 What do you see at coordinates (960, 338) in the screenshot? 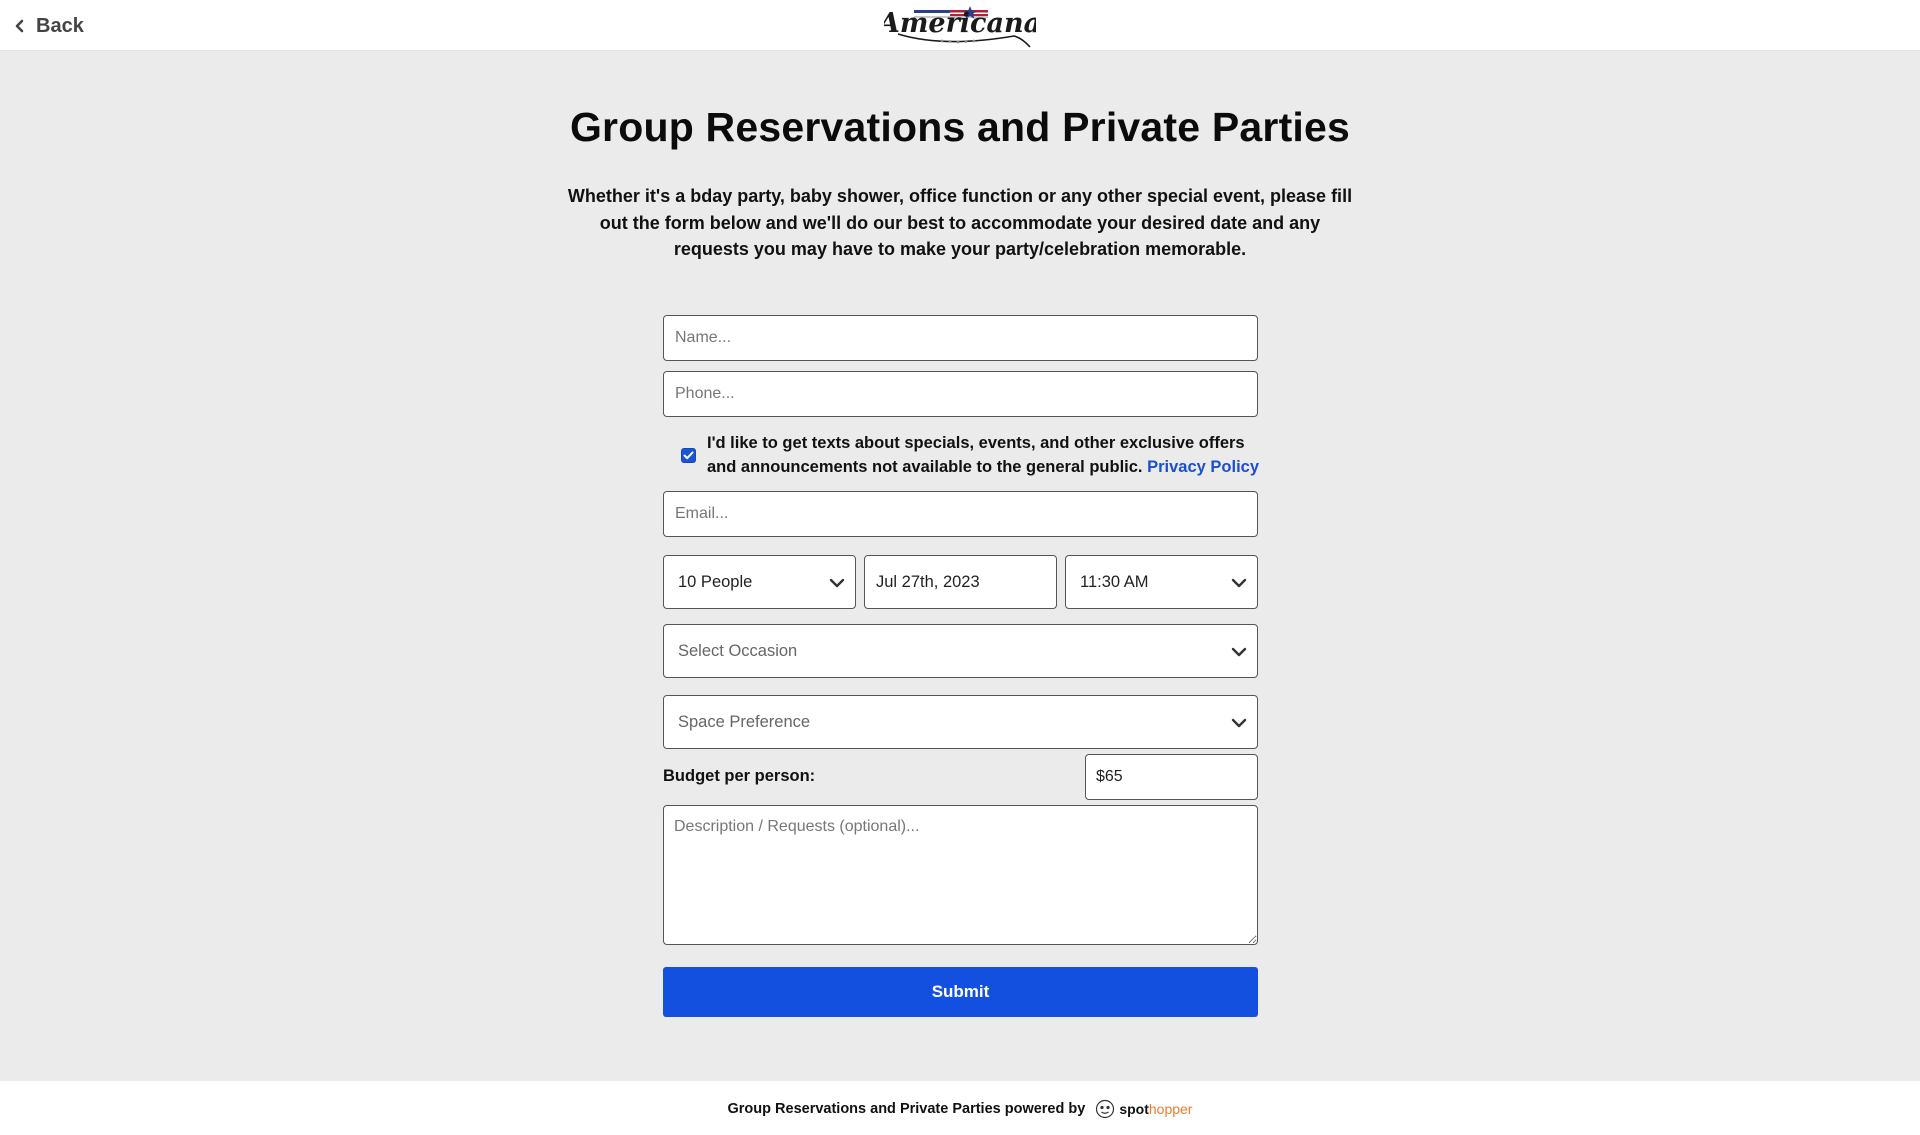
I see `name-input` at bounding box center [960, 338].